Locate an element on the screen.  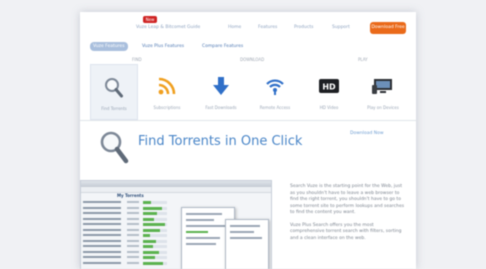
rss-icon is located at coordinates (167, 86).